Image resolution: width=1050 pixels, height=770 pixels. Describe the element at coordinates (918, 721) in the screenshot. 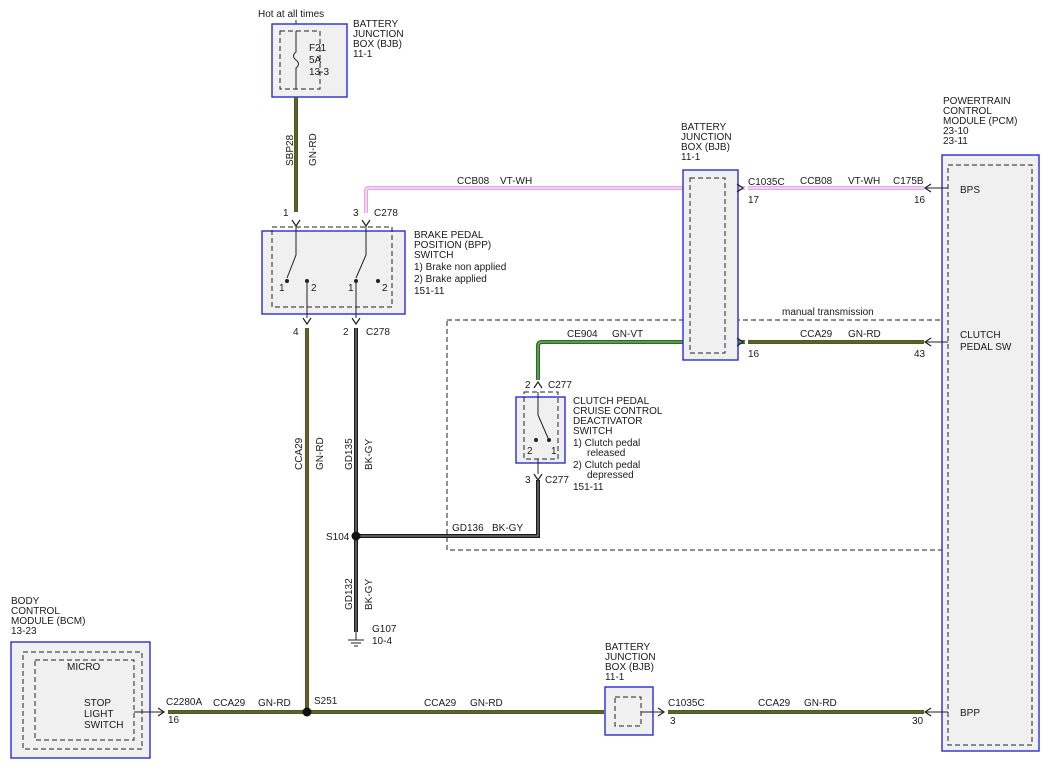

I see `pin-30: 30` at that location.